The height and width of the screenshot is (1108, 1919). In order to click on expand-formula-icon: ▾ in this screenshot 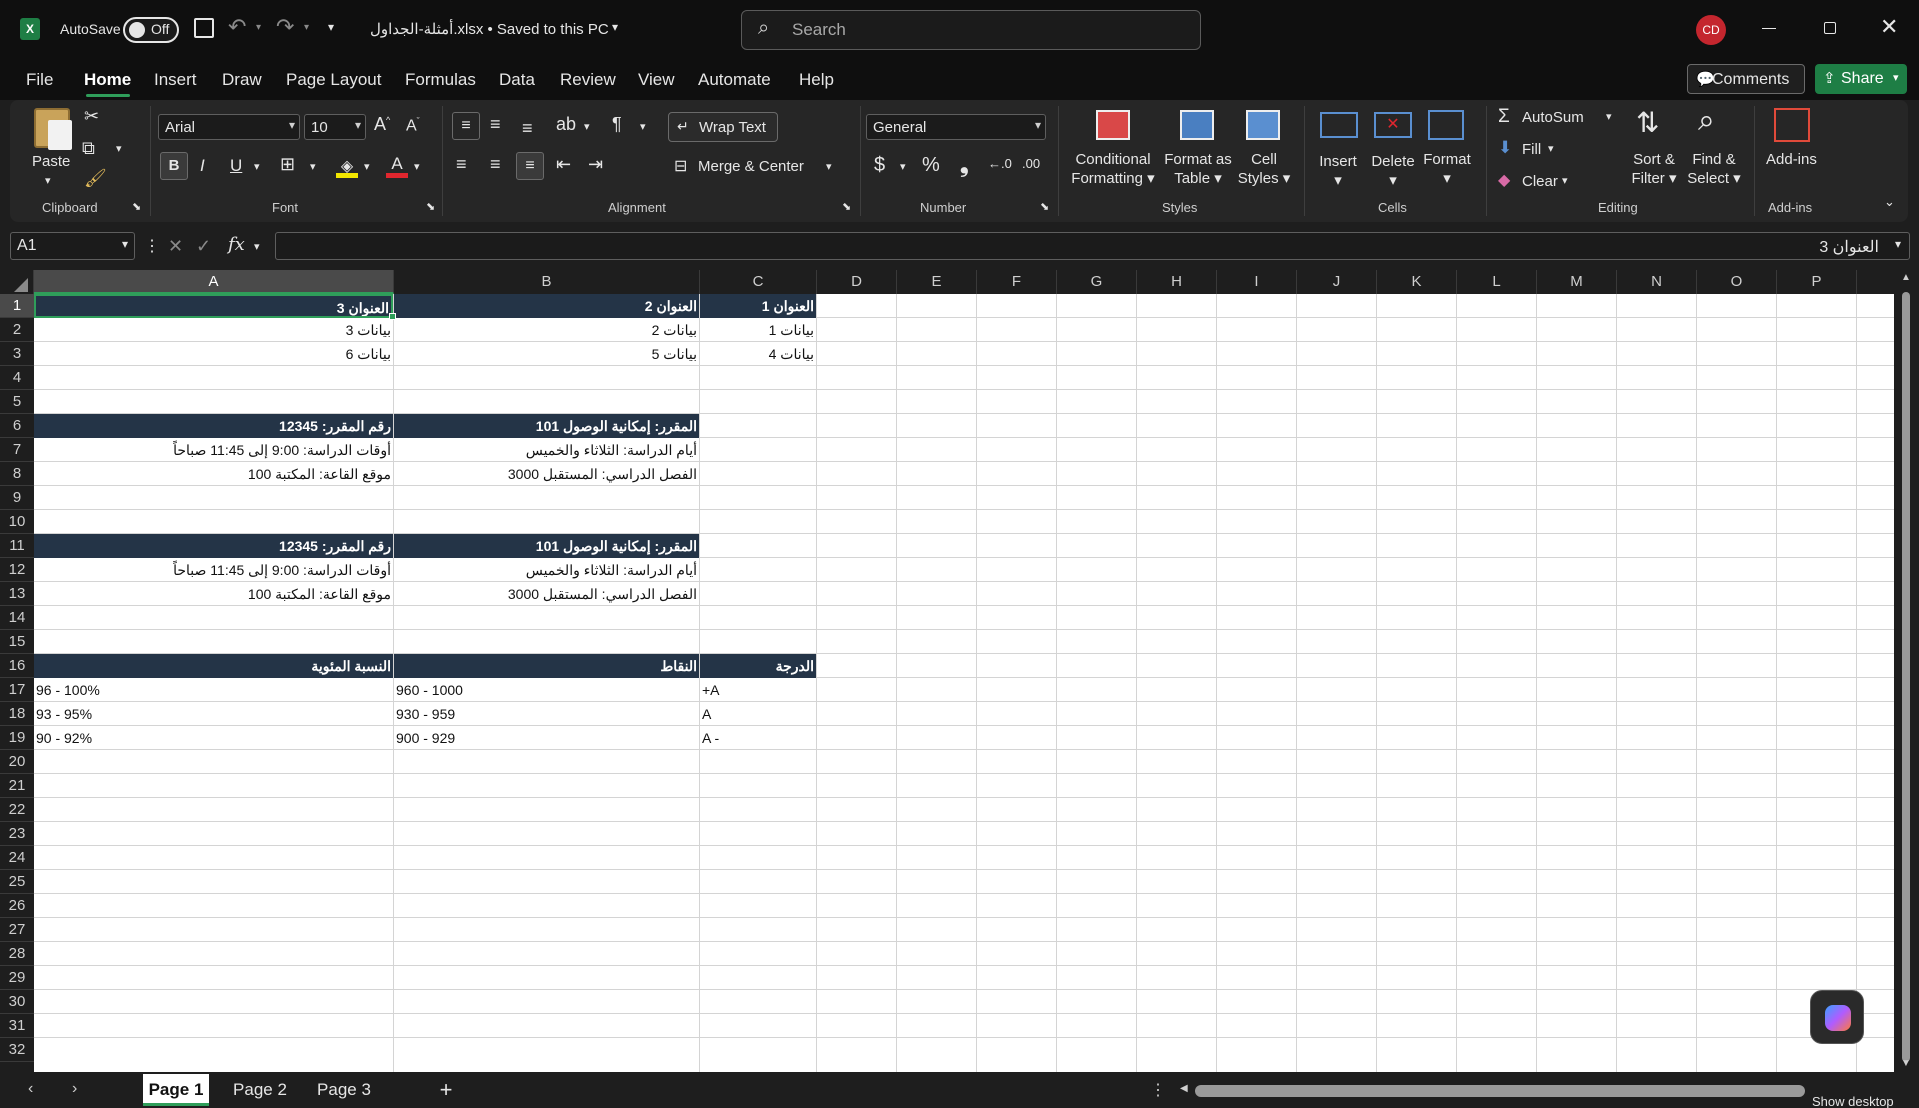, I will do `click(1898, 244)`.